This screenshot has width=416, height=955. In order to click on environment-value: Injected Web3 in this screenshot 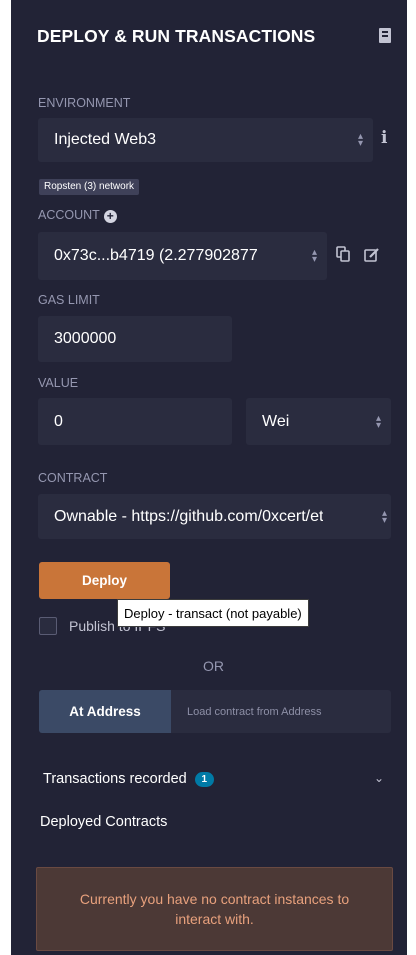, I will do `click(105, 139)`.